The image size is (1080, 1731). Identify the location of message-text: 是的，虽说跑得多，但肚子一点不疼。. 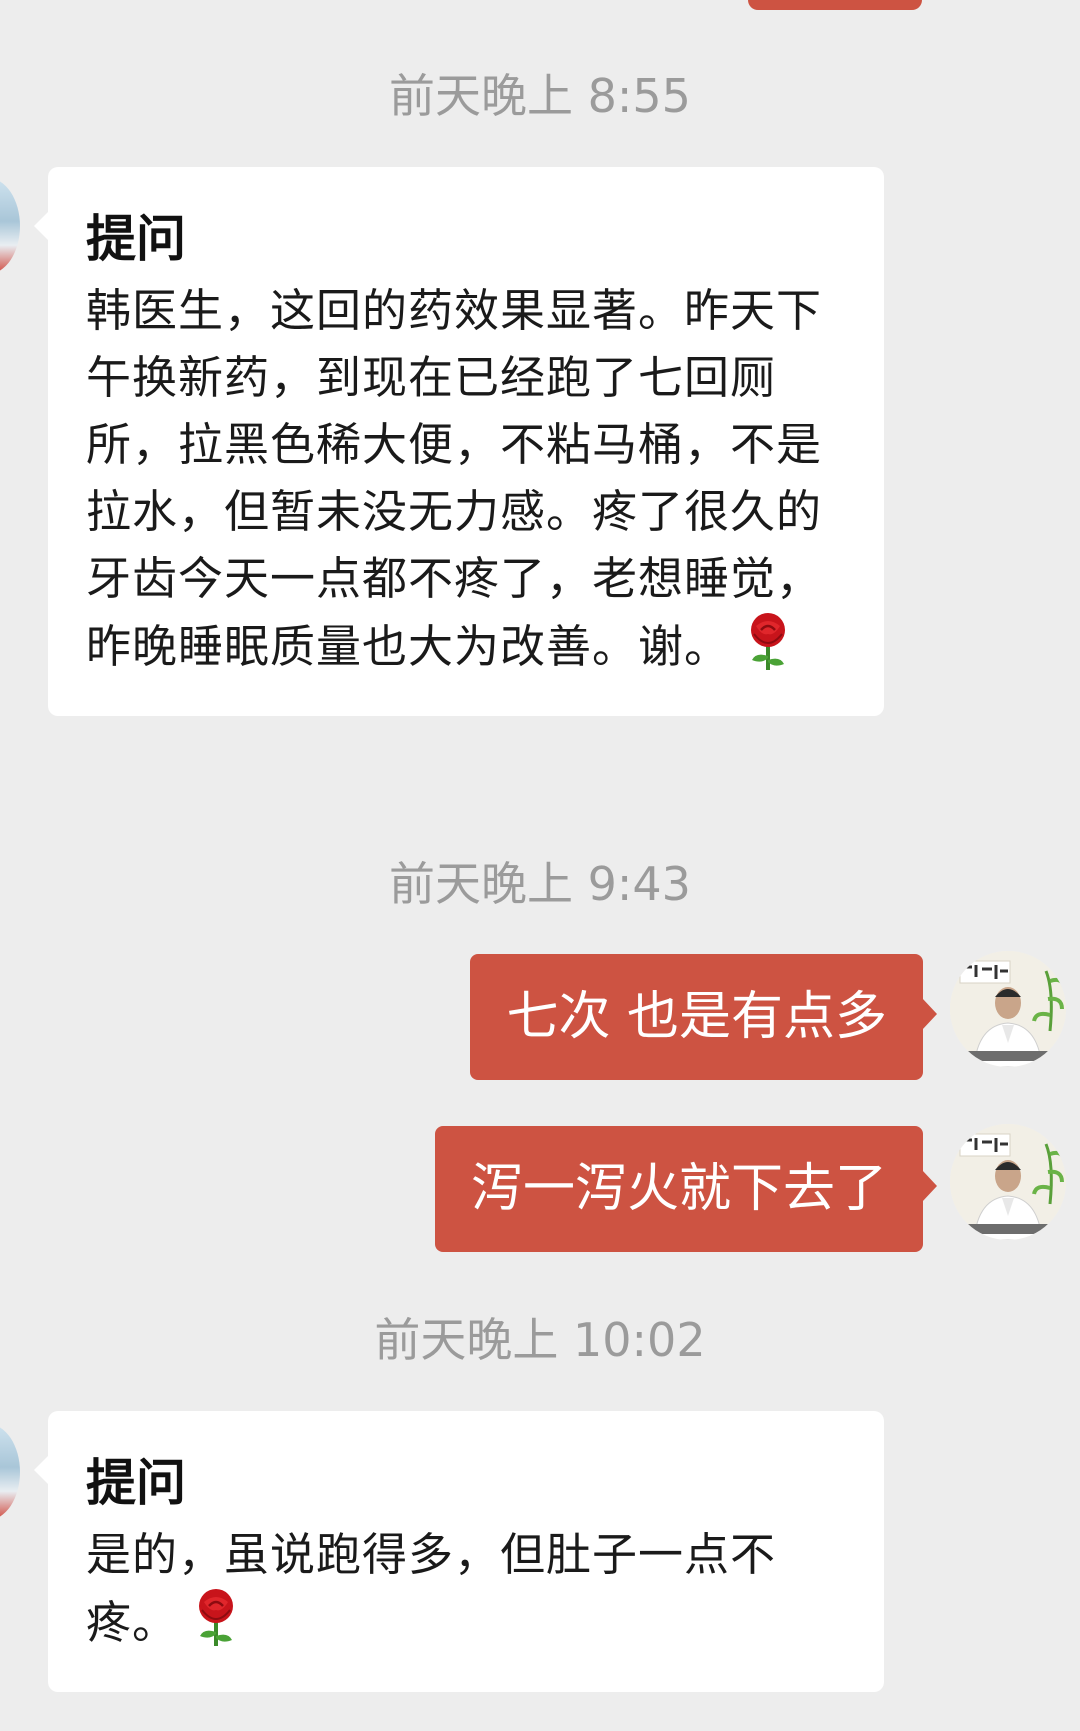
(431, 1588).